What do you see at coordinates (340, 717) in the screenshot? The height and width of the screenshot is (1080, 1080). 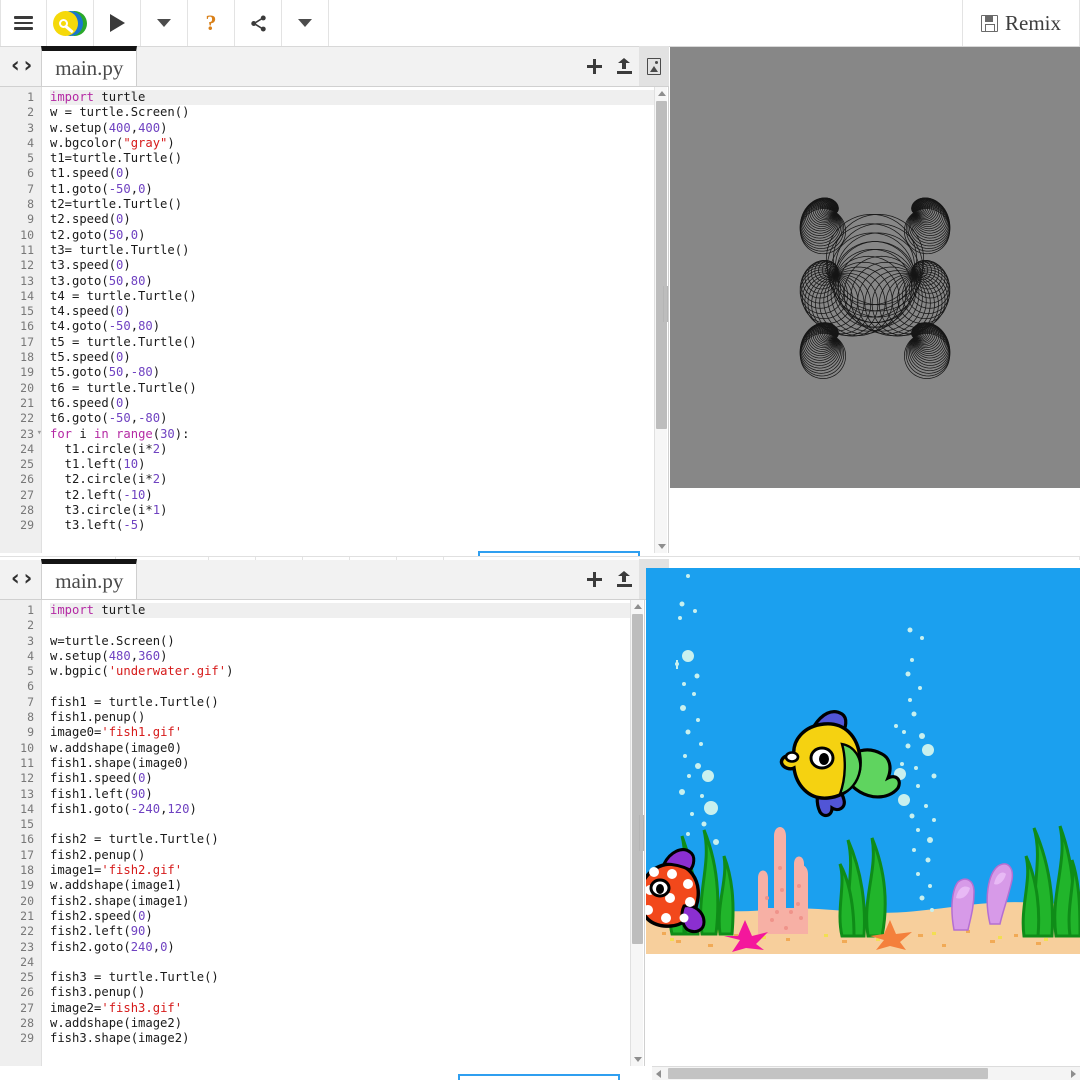 I see `code-line: fish1.penup()` at bounding box center [340, 717].